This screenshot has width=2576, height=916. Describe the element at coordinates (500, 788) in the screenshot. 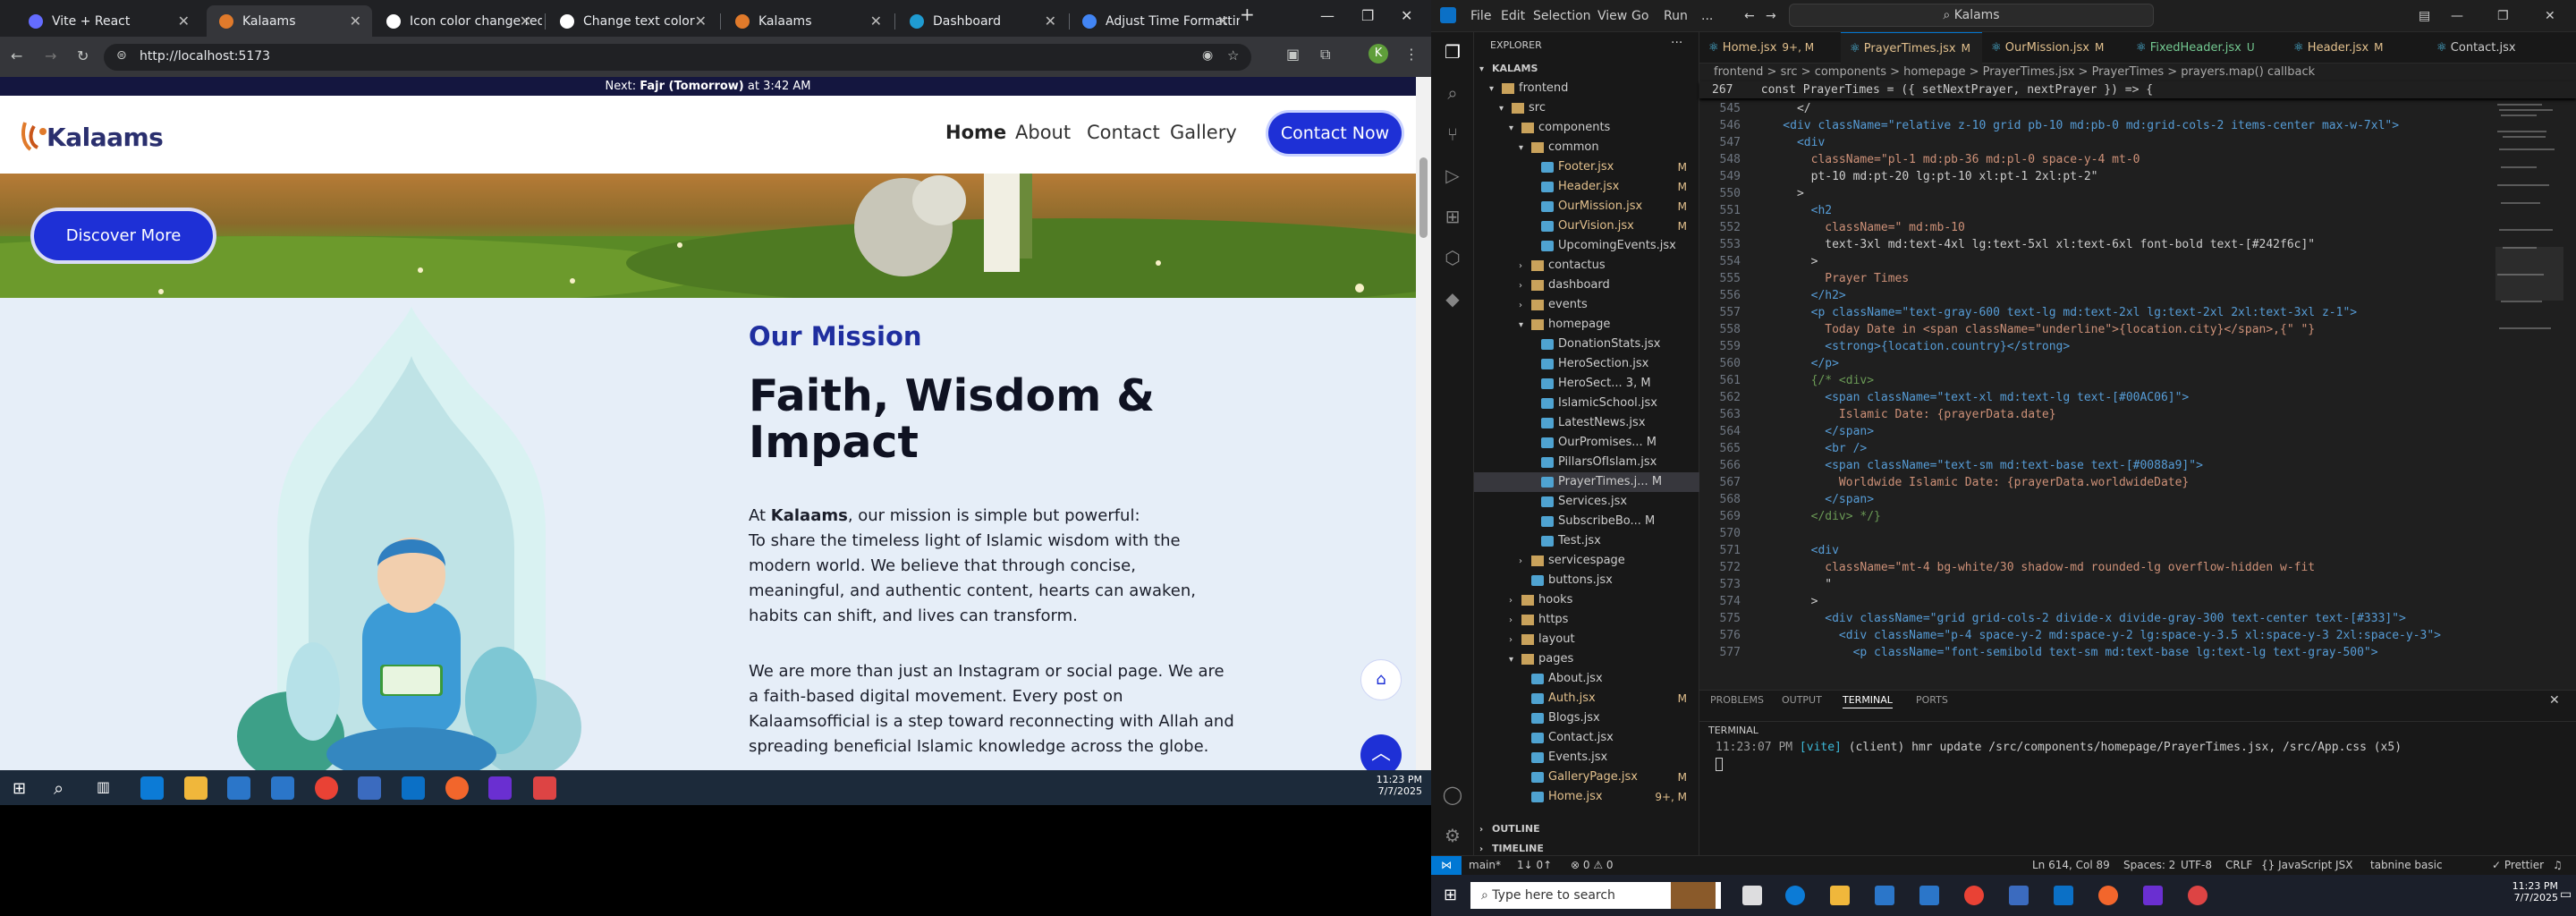

I see `zoom-icon` at that location.